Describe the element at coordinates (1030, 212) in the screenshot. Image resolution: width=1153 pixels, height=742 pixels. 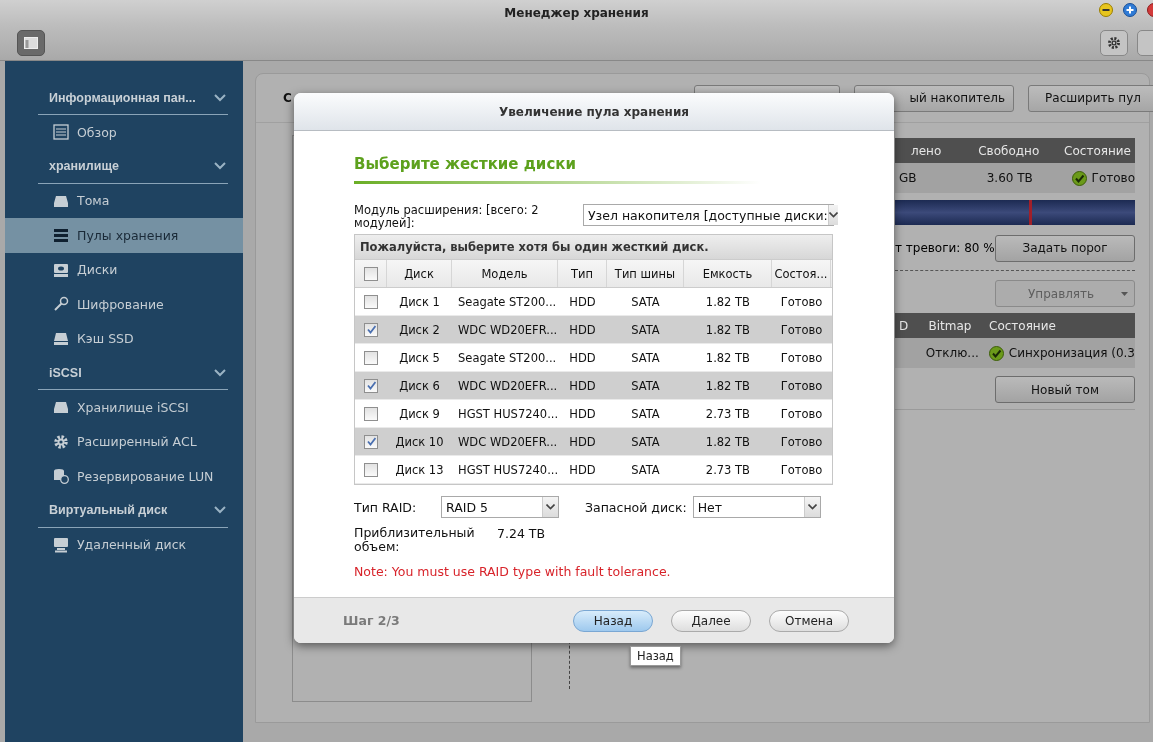
I see `threshold-marker` at that location.